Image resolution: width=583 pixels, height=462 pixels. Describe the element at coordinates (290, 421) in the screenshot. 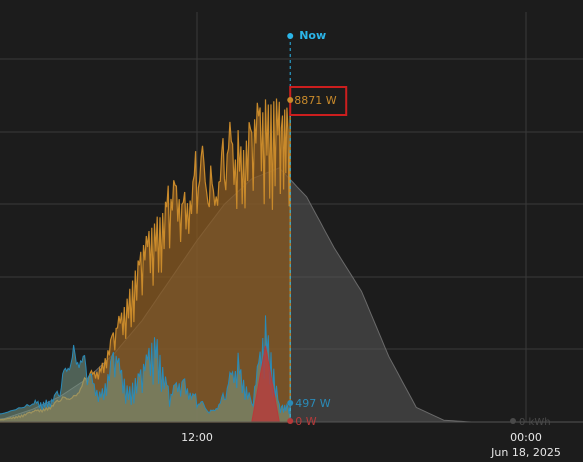

I see `grid-readout-marker` at that location.